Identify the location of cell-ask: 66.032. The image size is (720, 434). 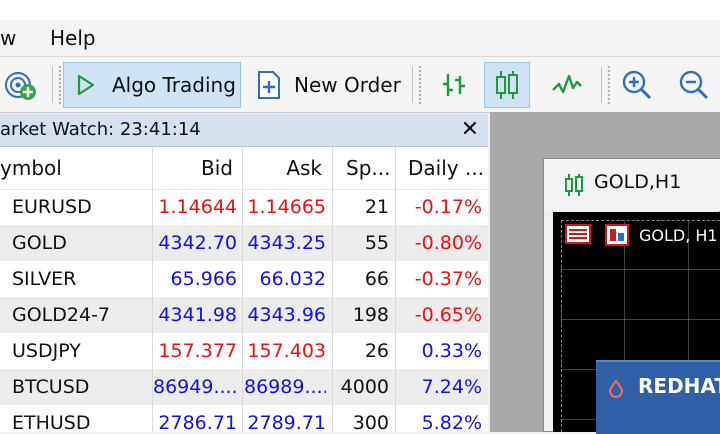
(292, 279).